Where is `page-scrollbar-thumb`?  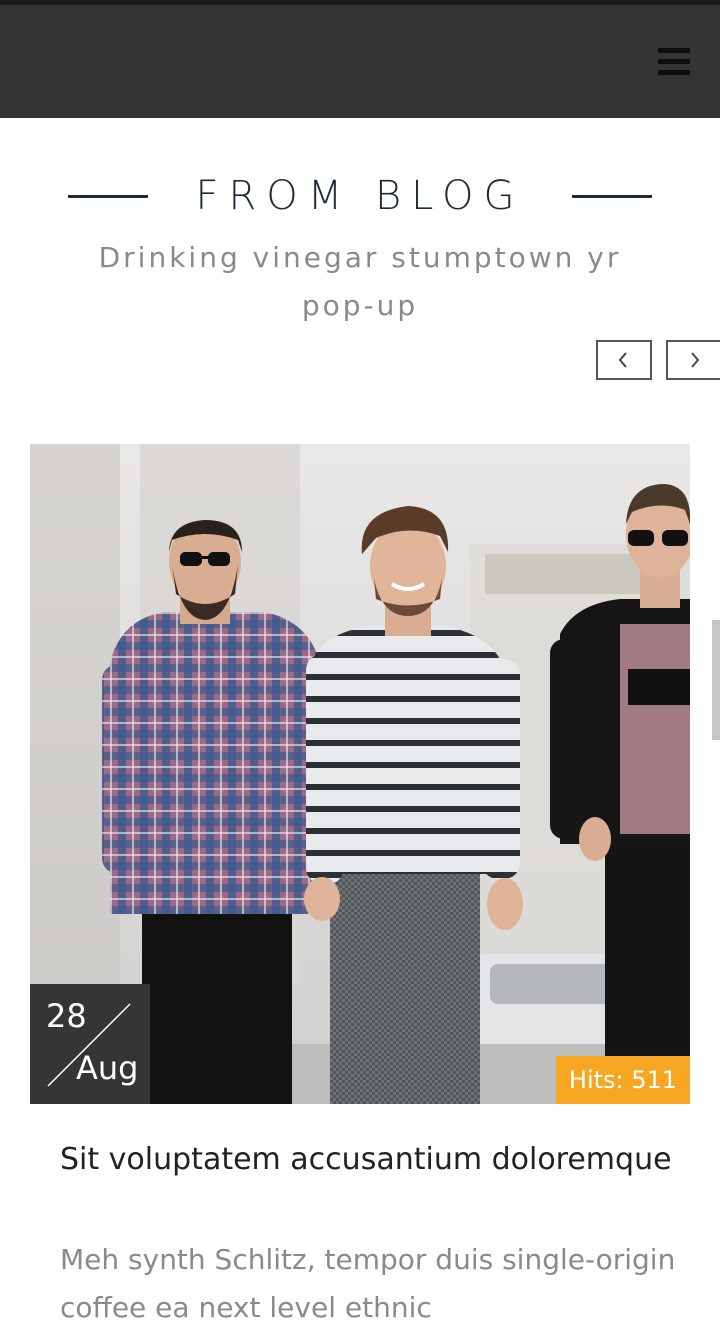 page-scrollbar-thumb is located at coordinates (716, 680).